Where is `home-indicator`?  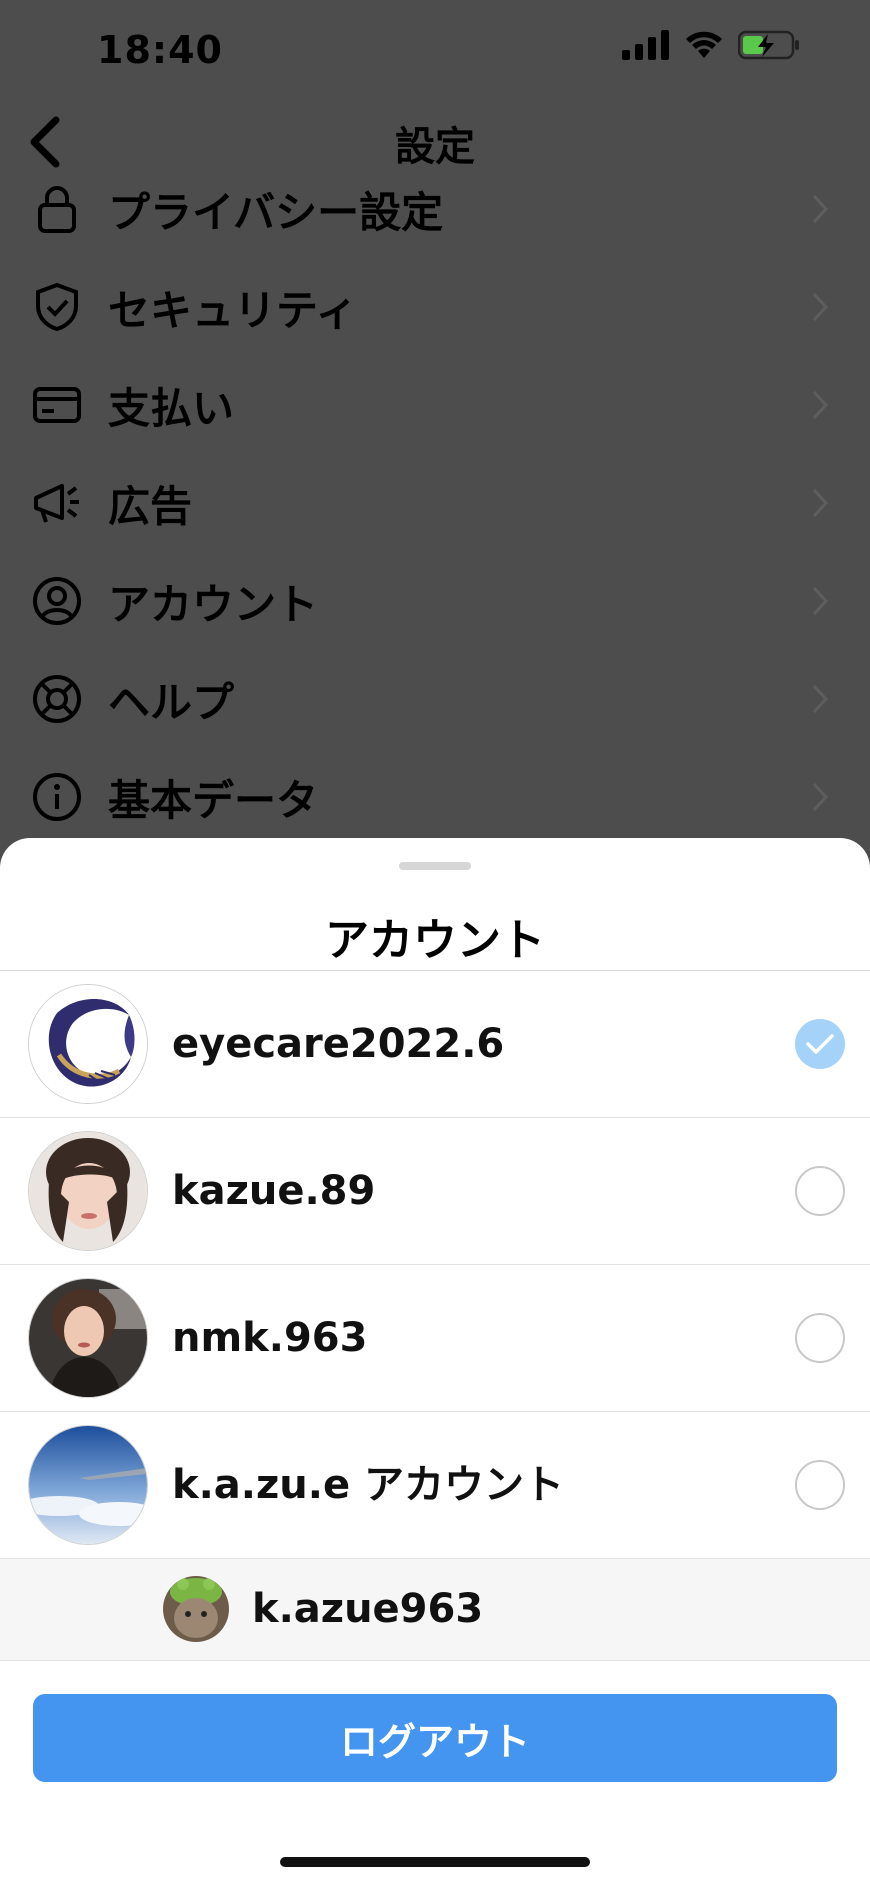
home-indicator is located at coordinates (435, 1862).